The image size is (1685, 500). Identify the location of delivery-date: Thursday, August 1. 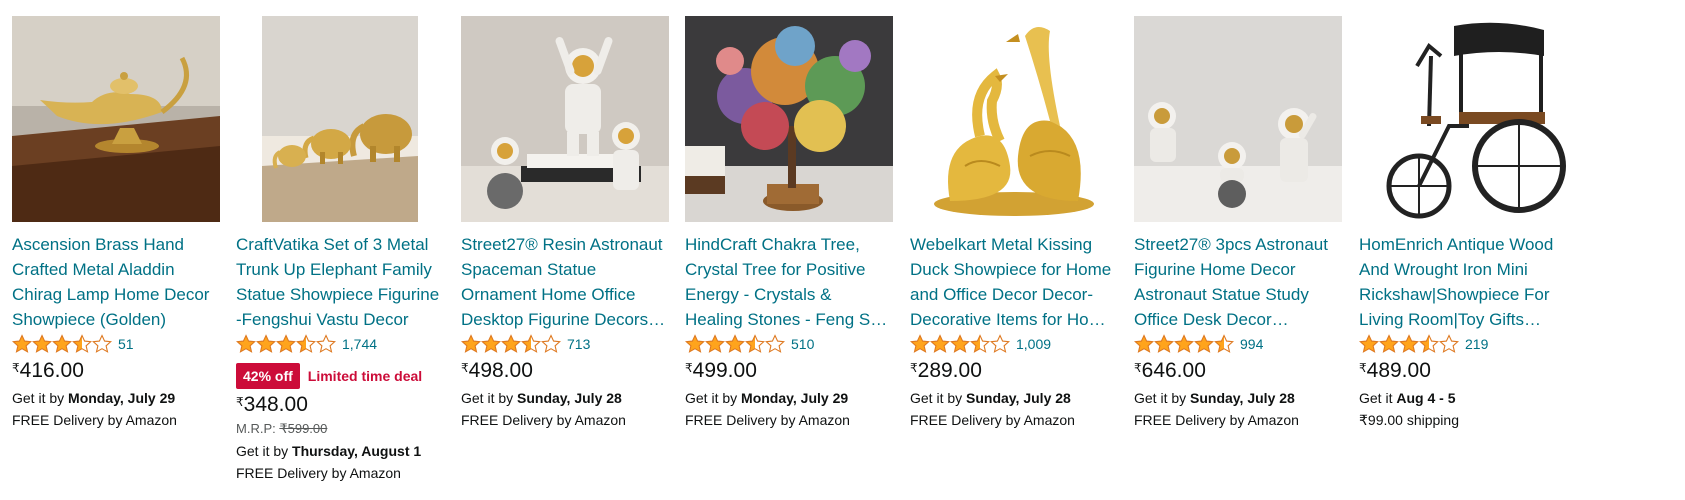
(357, 451).